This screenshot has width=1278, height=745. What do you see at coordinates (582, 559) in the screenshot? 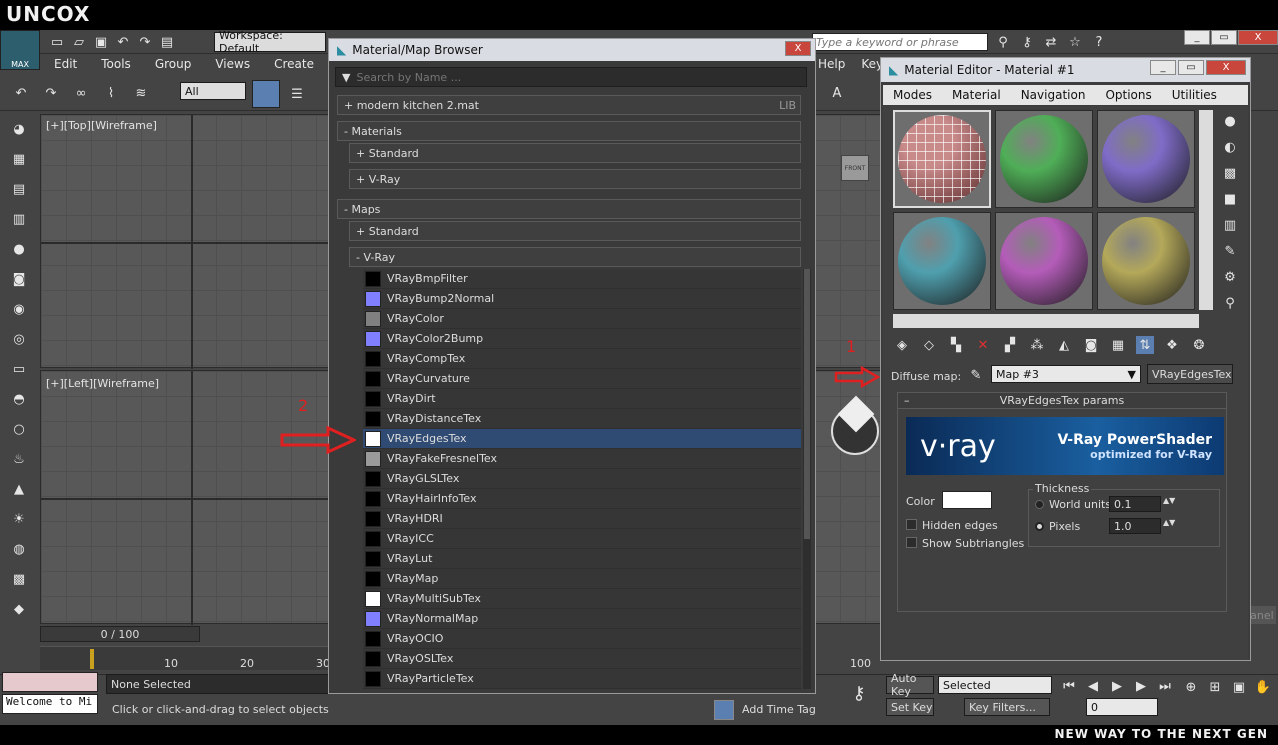
I see `map-list-item: VRayLut` at bounding box center [582, 559].